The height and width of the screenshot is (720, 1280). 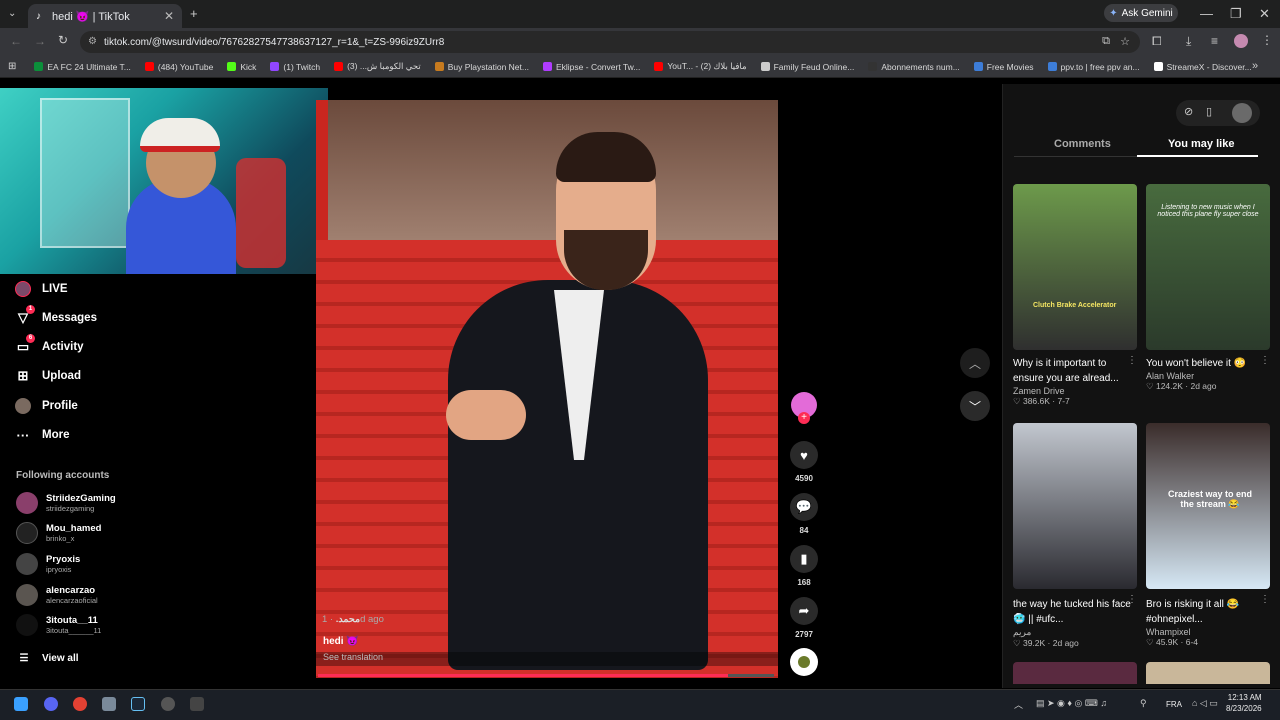 What do you see at coordinates (48, 658) in the screenshot?
I see `view-all-link: ☰ View all` at bounding box center [48, 658].